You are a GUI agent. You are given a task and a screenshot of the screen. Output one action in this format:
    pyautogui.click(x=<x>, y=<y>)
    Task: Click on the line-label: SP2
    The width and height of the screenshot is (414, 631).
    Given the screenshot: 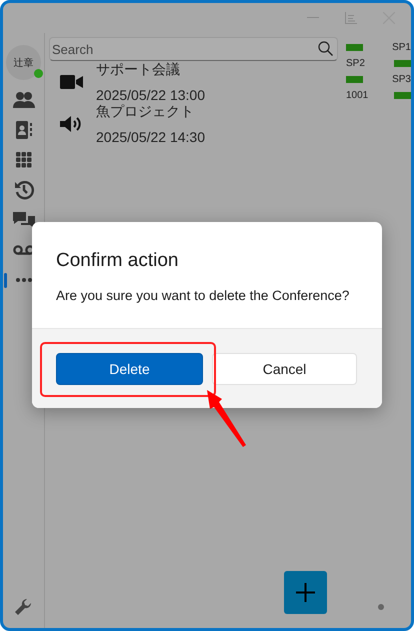 What is the action you would take?
    pyautogui.click(x=356, y=63)
    